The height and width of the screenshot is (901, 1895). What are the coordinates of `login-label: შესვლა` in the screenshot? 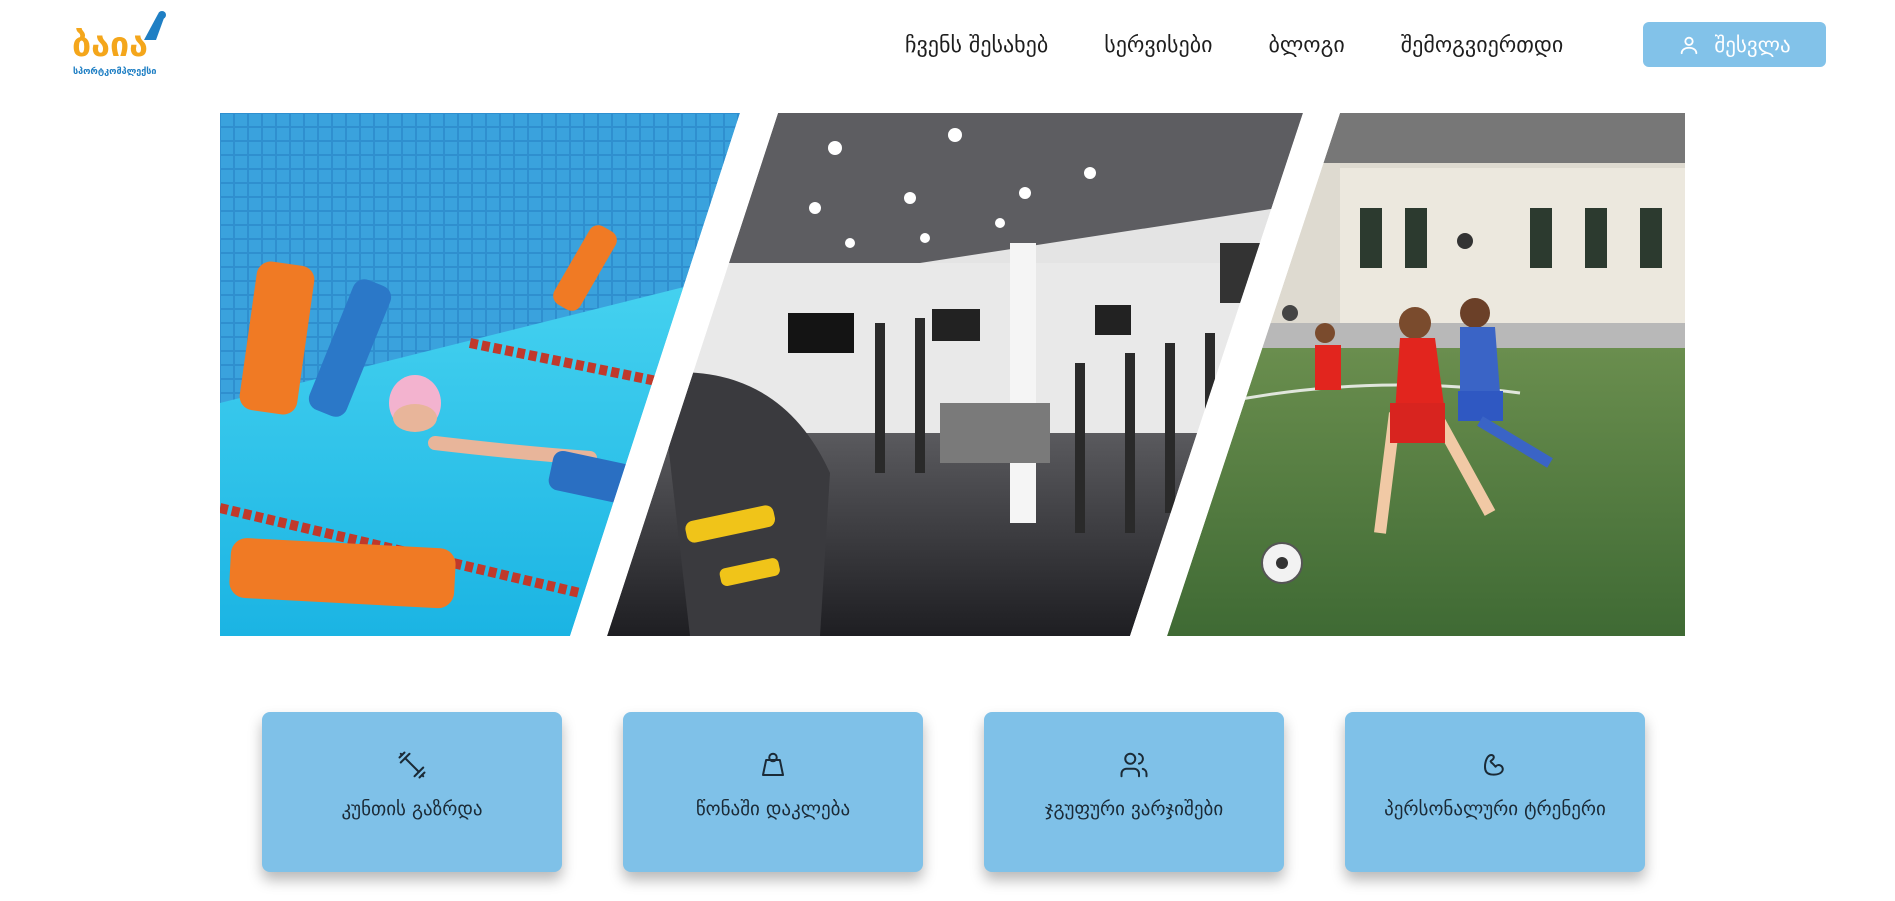 It's located at (1752, 44).